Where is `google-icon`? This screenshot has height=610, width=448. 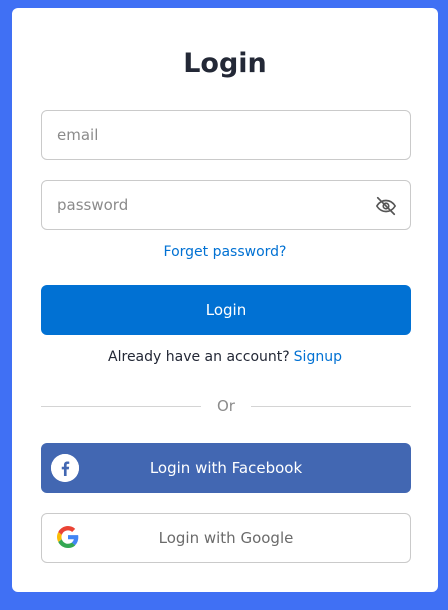
google-icon is located at coordinates (68, 538).